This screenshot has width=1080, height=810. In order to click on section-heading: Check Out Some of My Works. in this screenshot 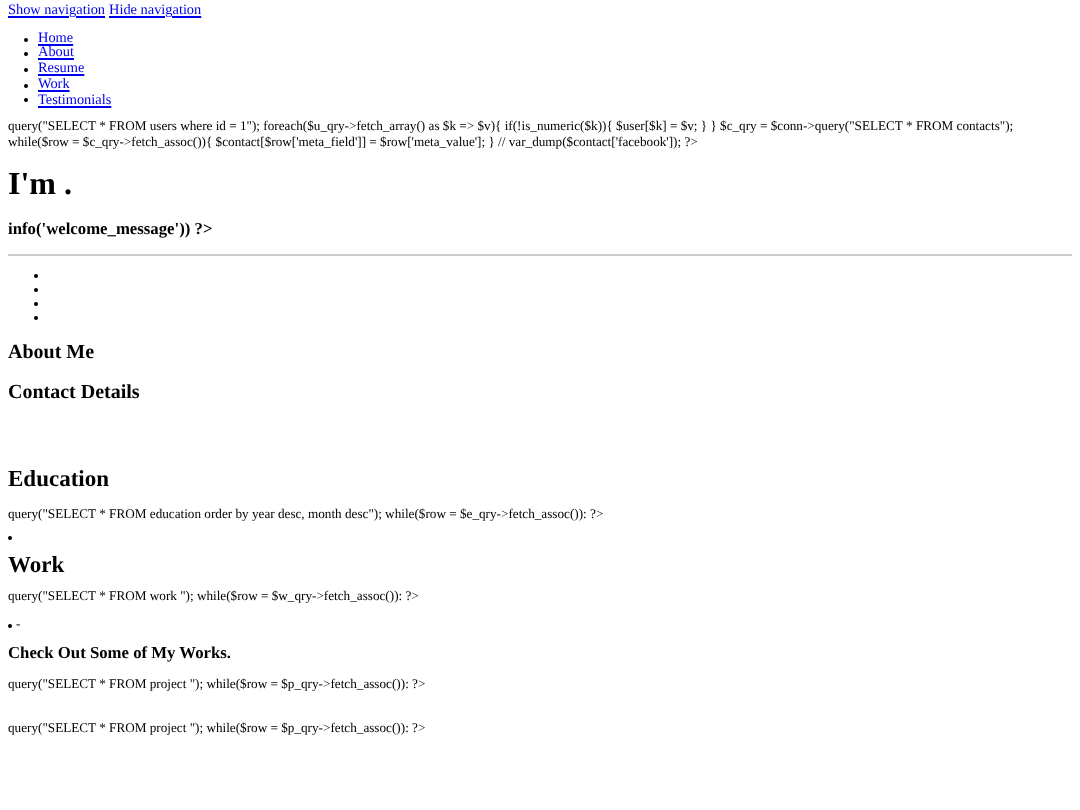, I will do `click(121, 653)`.